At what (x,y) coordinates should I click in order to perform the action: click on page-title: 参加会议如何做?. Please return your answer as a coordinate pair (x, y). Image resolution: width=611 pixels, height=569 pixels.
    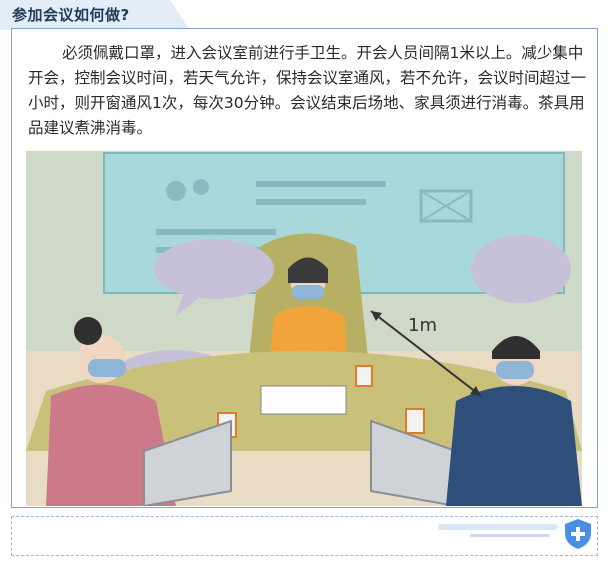
    Looking at the image, I should click on (71, 15).